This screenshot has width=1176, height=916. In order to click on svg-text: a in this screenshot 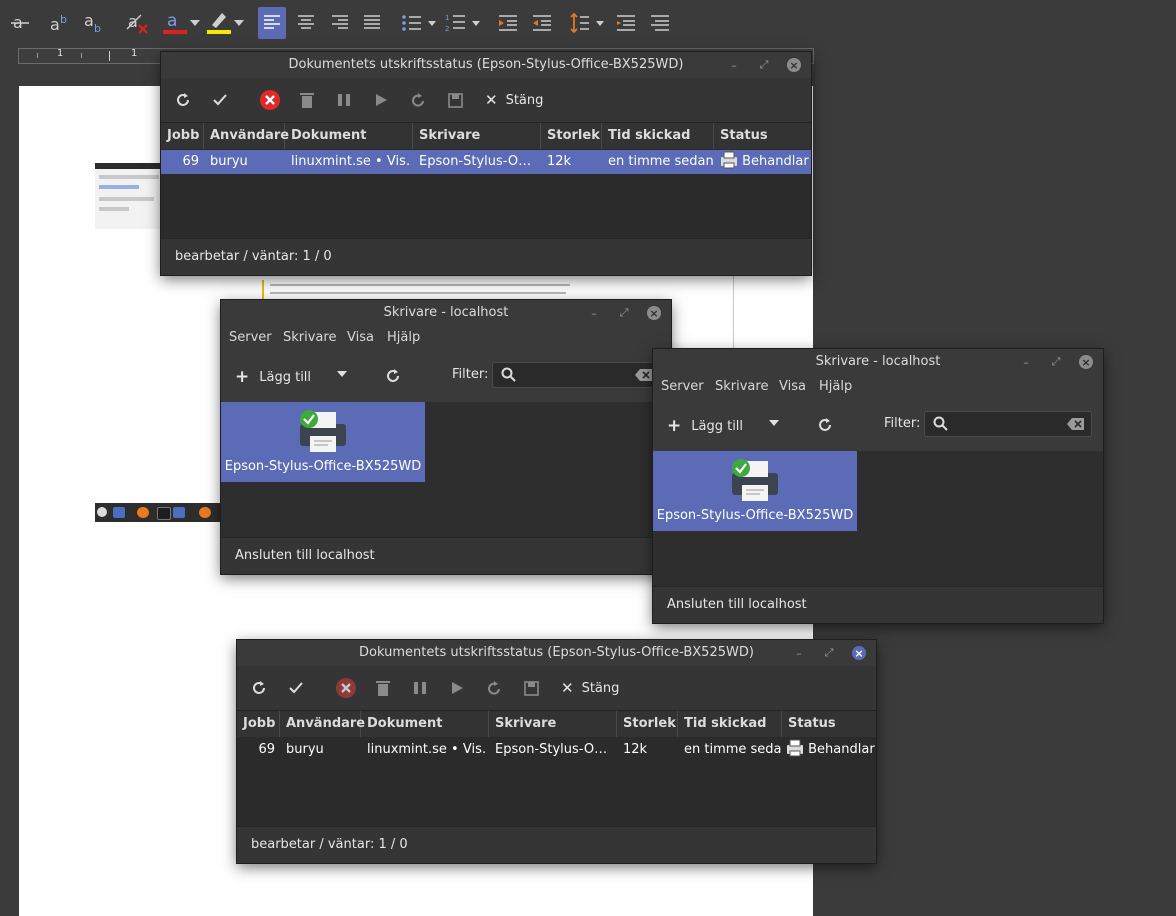, I will do `click(172, 21)`.